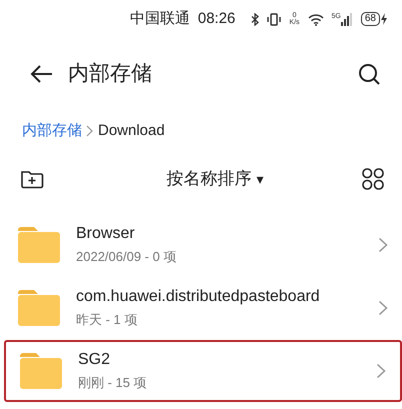 This screenshot has width=402, height=409. Describe the element at coordinates (41, 74) in the screenshot. I see `back-icon` at that location.